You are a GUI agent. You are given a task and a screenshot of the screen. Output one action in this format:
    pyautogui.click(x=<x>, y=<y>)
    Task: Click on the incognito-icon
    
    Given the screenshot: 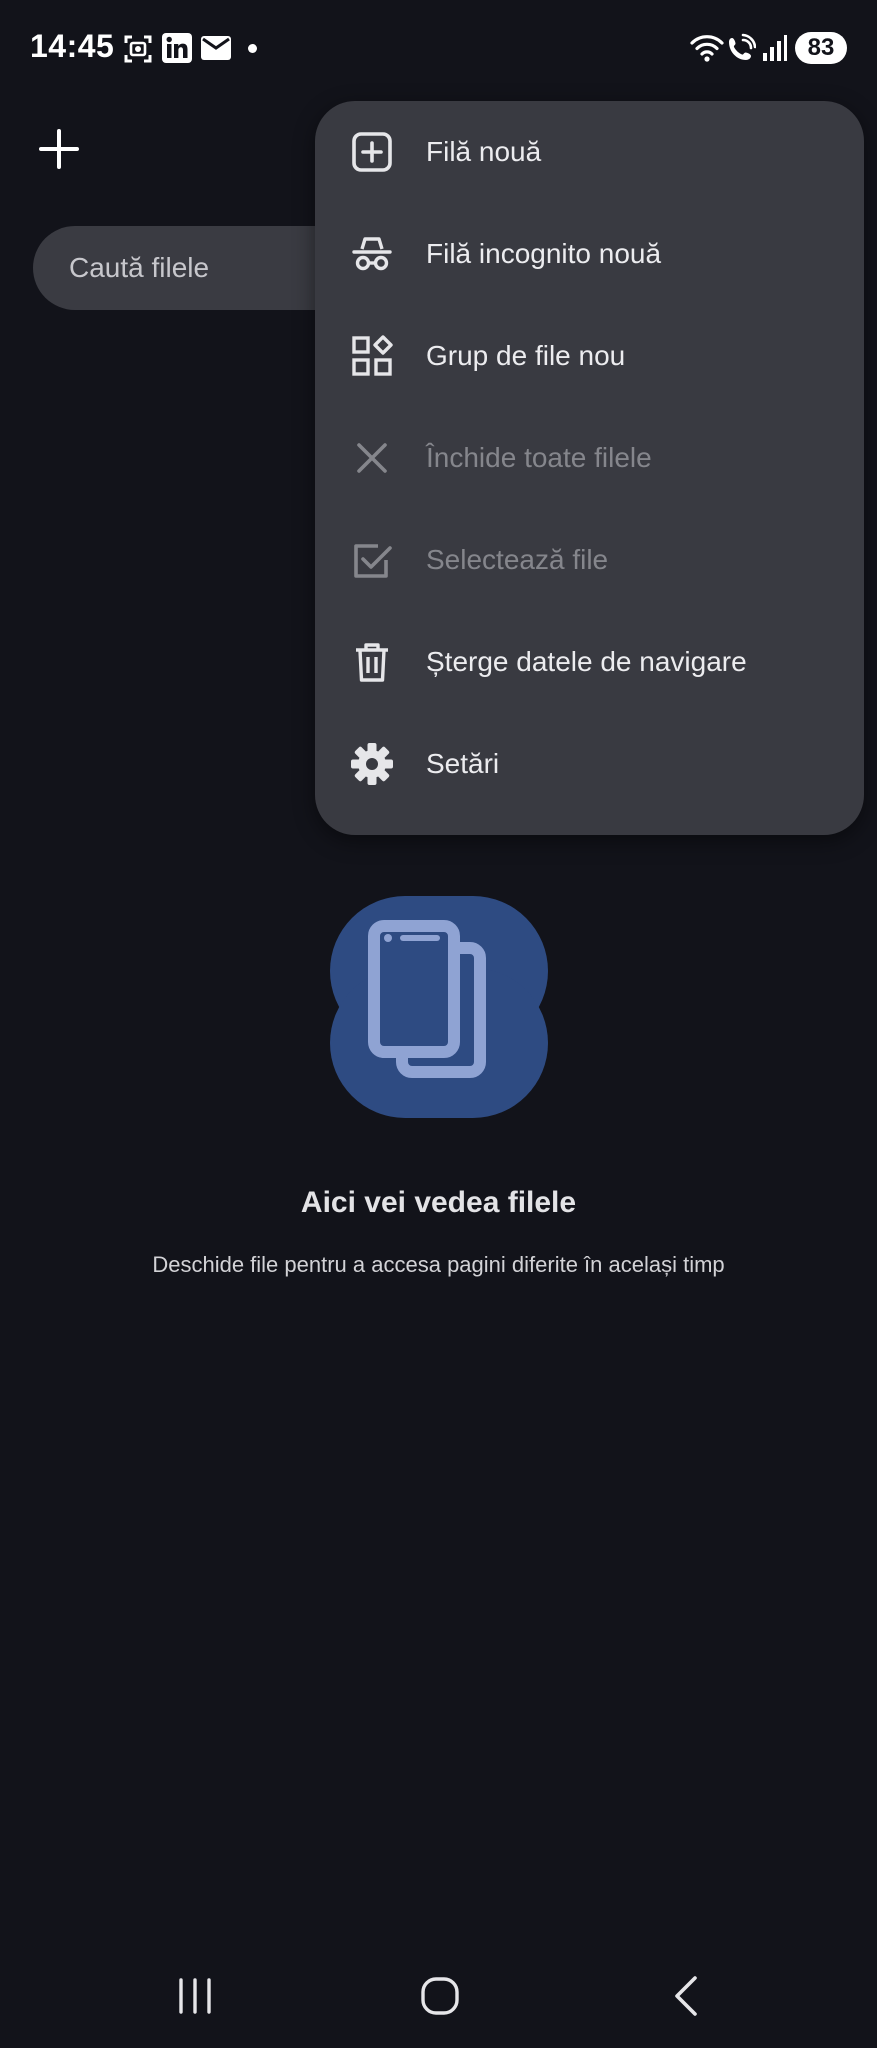 What is the action you would take?
    pyautogui.click(x=372, y=254)
    